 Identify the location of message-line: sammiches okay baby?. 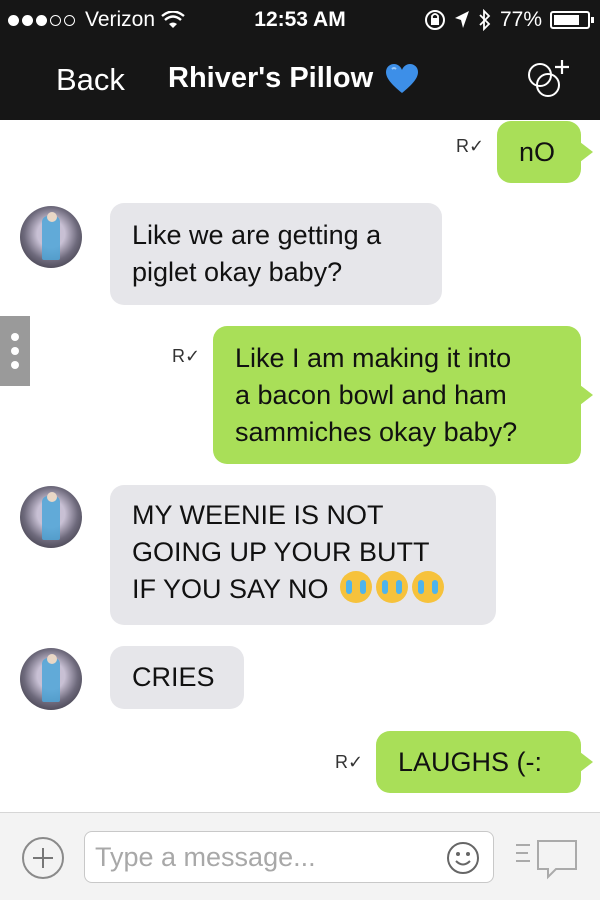
(376, 432).